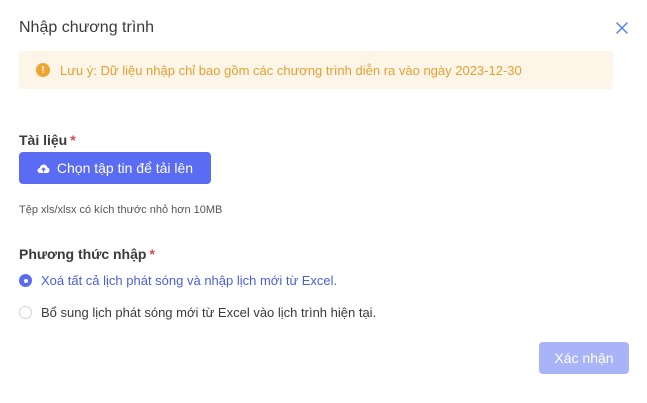  I want to click on document-label: Tài liệu *, so click(47, 140).